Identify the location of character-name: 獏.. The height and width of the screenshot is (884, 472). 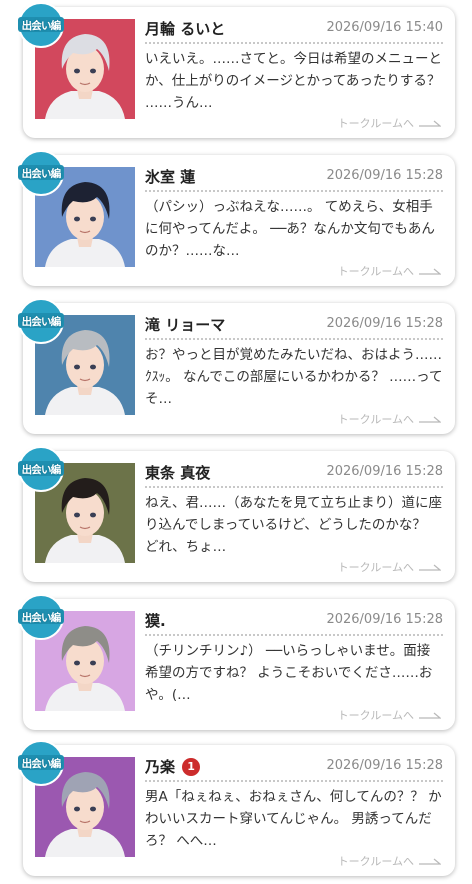
(155, 621).